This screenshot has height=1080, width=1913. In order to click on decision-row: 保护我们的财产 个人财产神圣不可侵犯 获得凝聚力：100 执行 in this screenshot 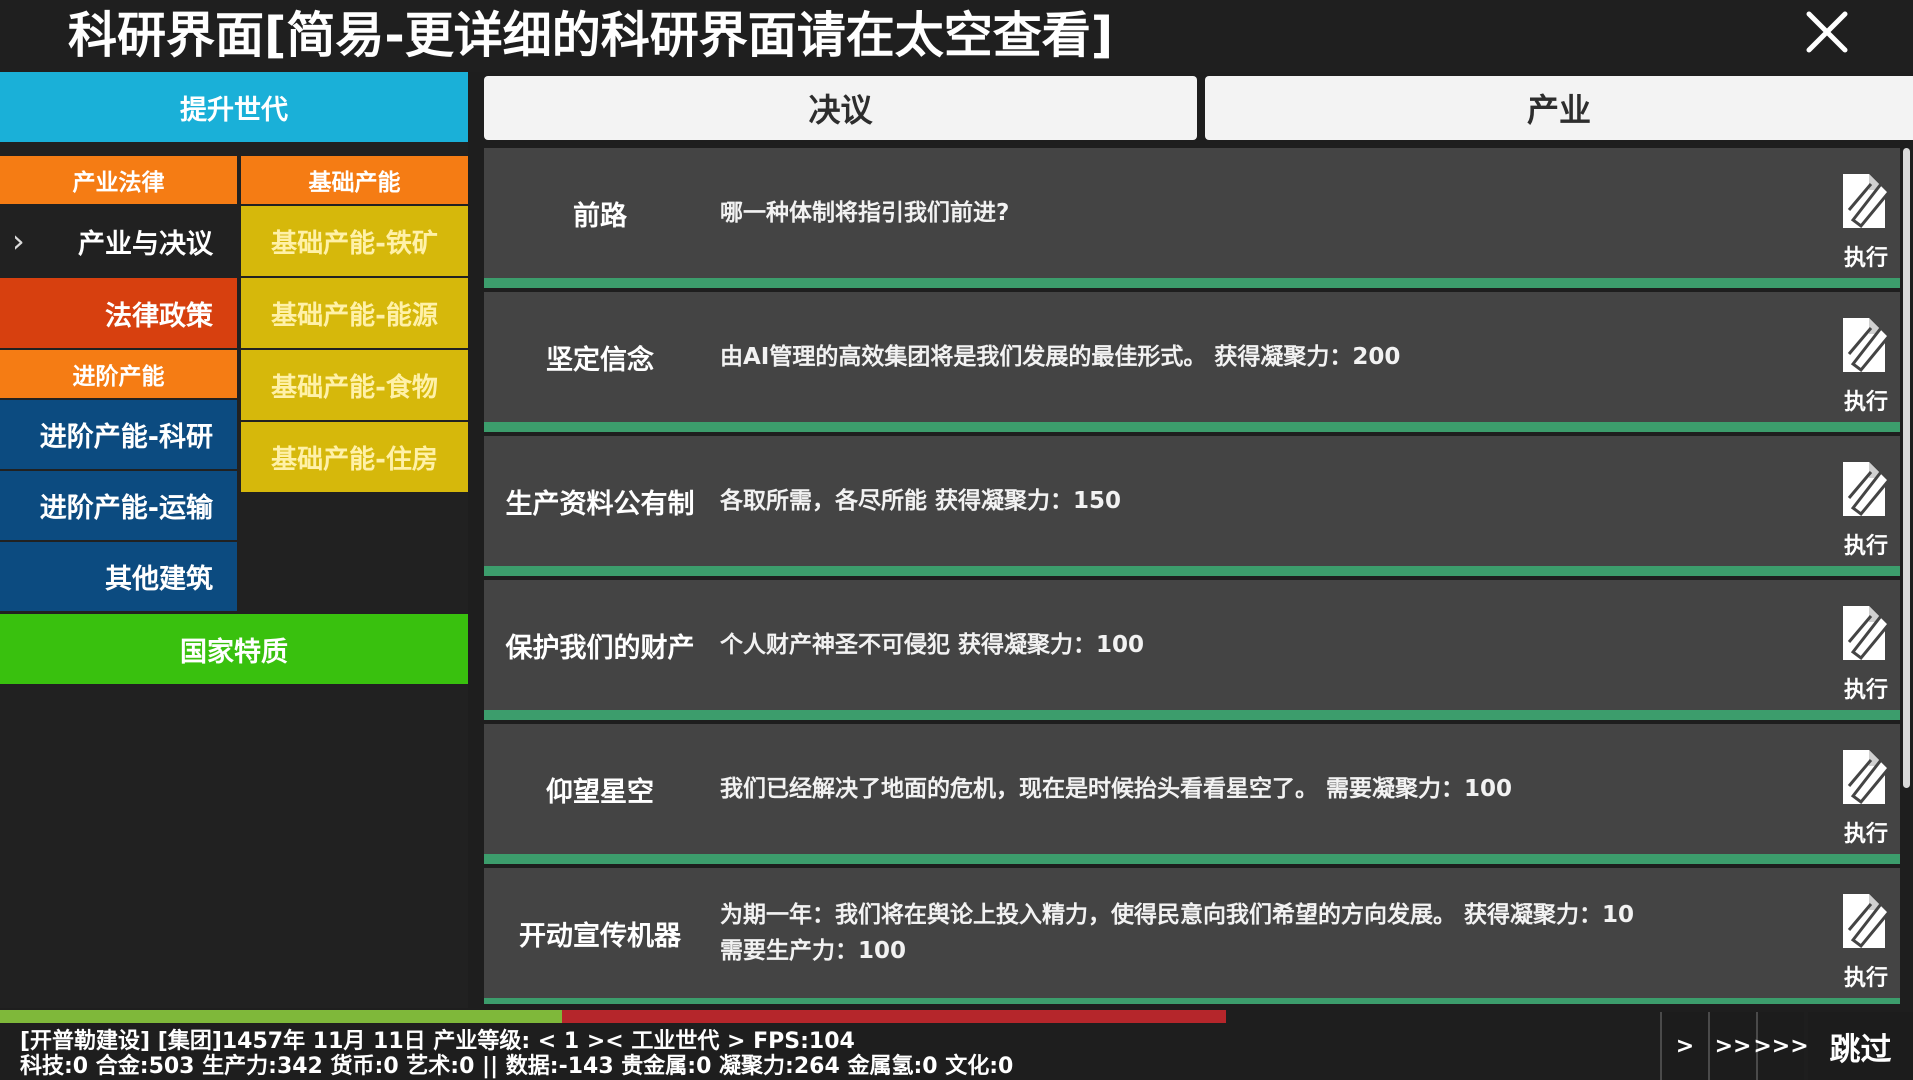, I will do `click(1192, 645)`.